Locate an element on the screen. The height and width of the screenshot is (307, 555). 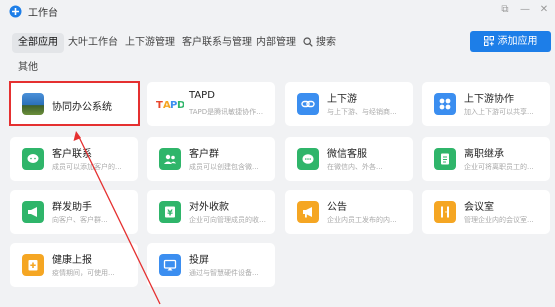
popout-icon: ⧉ is located at coordinates (505, 10).